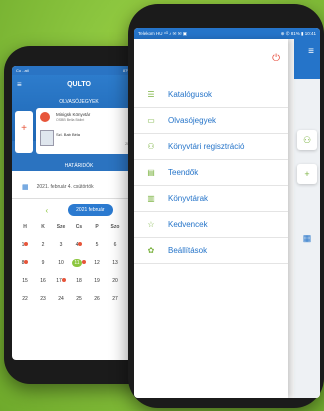 This screenshot has width=324, height=411. Describe the element at coordinates (276, 58) in the screenshot. I see `power-icon: ⏻` at that location.